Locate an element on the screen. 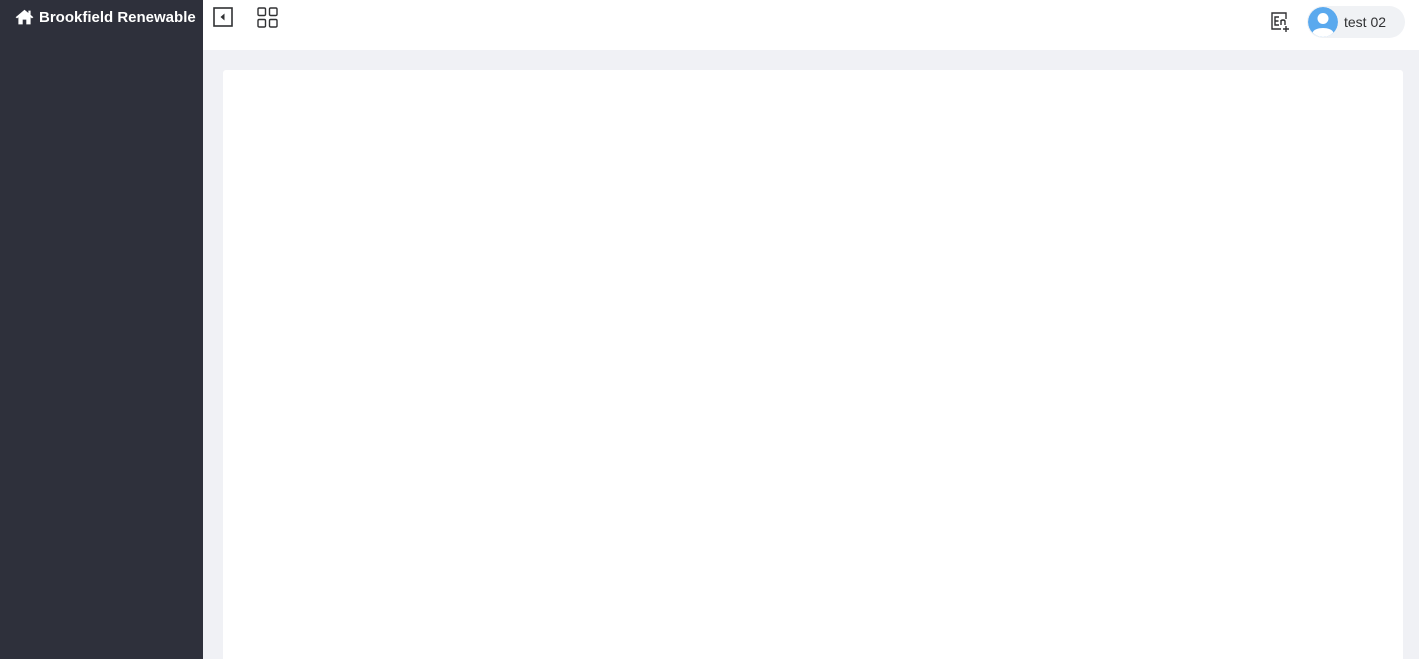  grid-apps-icon is located at coordinates (267, 19).